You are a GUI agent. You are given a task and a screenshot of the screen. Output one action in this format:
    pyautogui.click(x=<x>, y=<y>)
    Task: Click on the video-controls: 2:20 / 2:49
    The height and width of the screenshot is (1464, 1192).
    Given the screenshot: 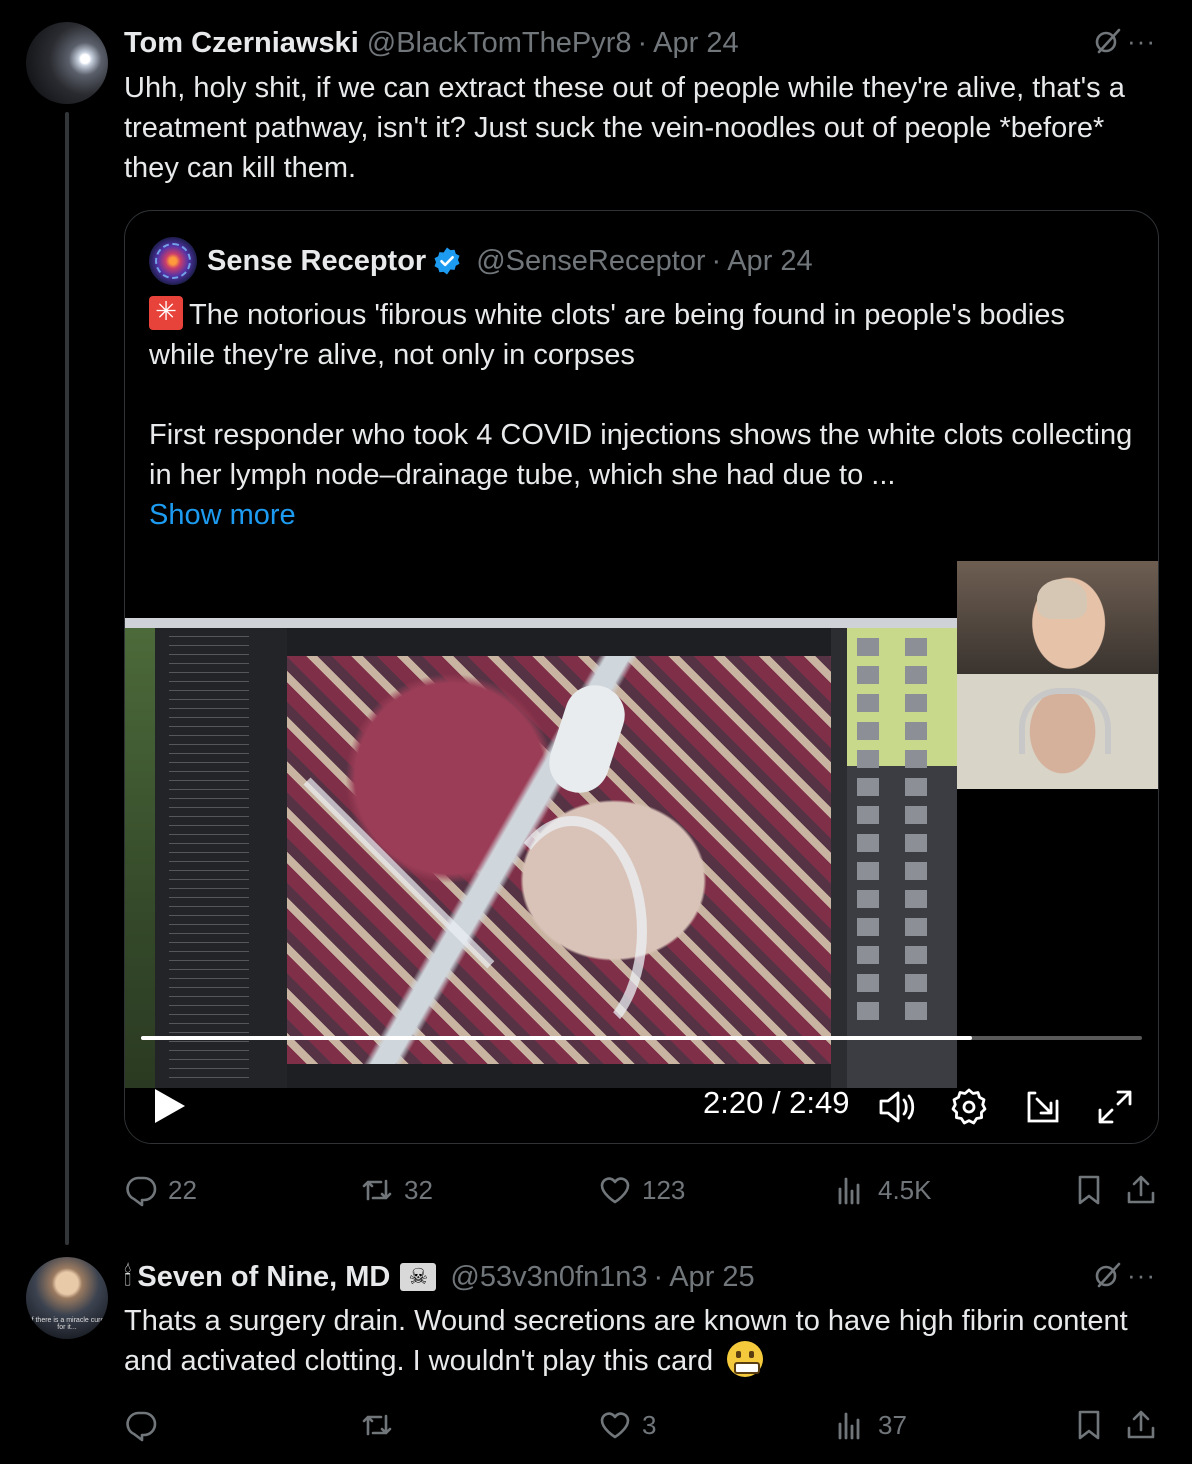 What is the action you would take?
    pyautogui.click(x=641, y=1099)
    